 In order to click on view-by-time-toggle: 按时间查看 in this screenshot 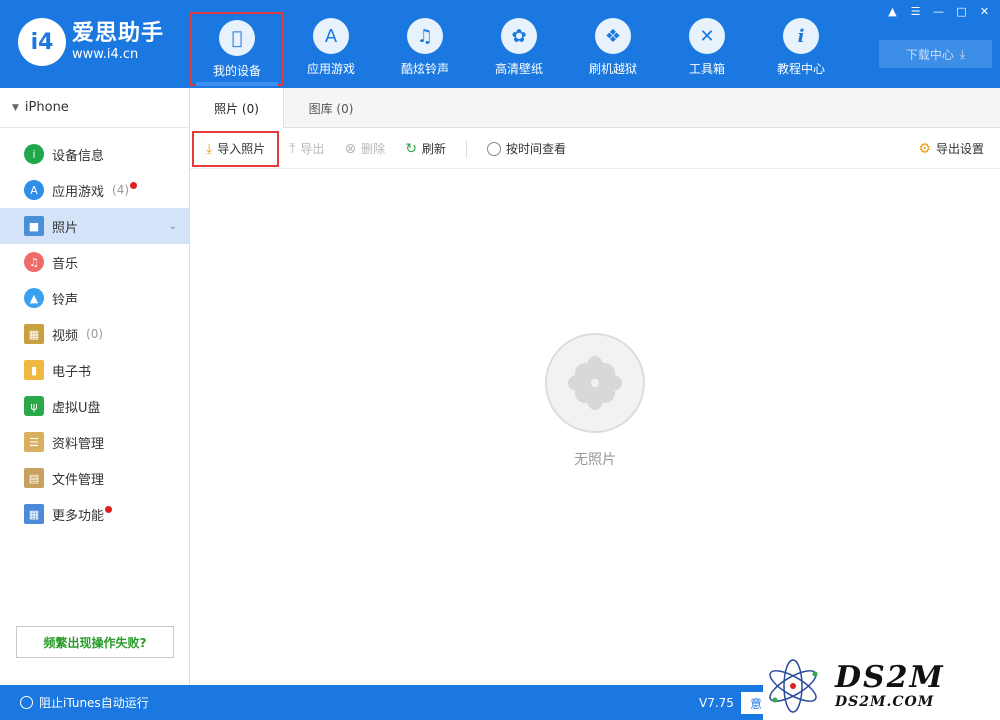, I will do `click(526, 149)`.